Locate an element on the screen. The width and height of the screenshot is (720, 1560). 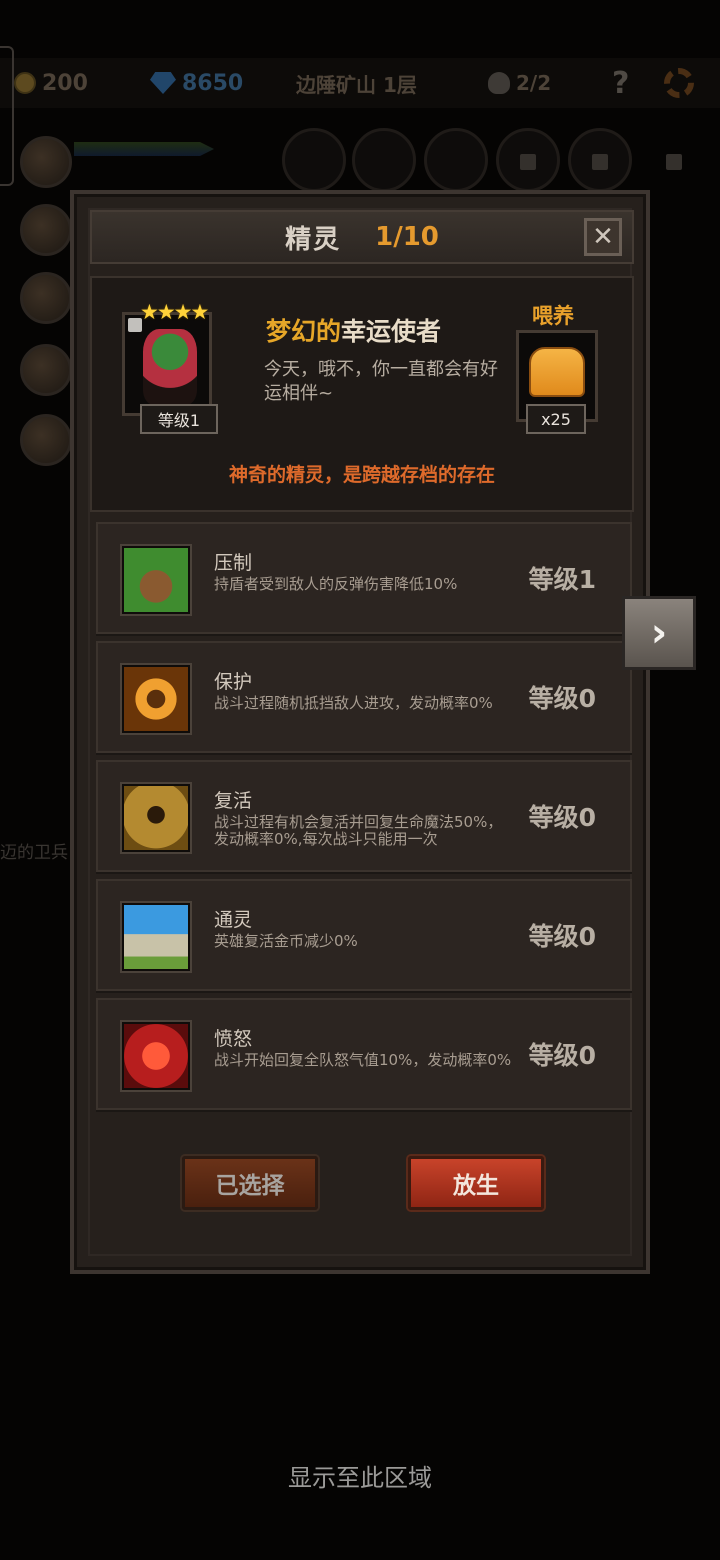
help-icon: ? is located at coordinates (621, 83).